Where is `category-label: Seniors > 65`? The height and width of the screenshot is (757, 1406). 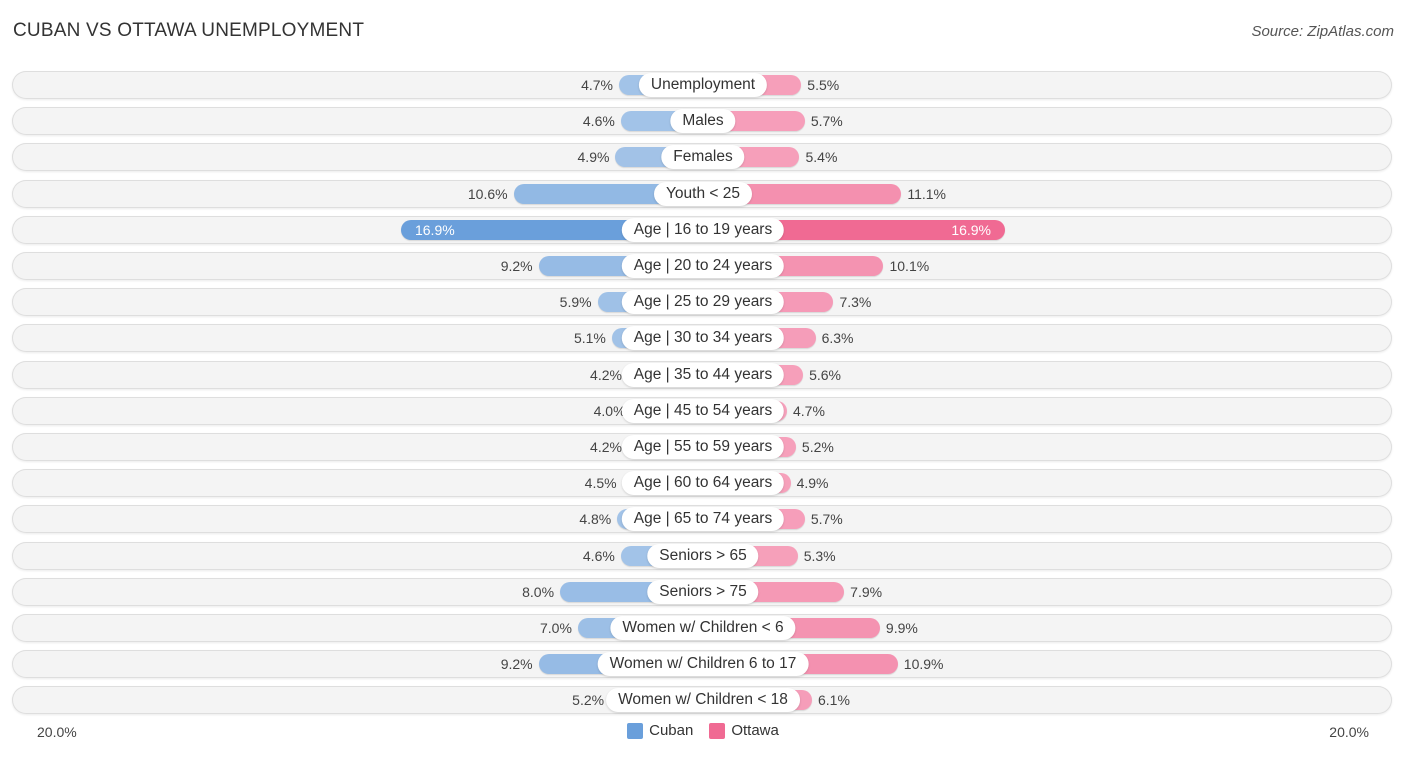
category-label: Seniors > 65 is located at coordinates (703, 555).